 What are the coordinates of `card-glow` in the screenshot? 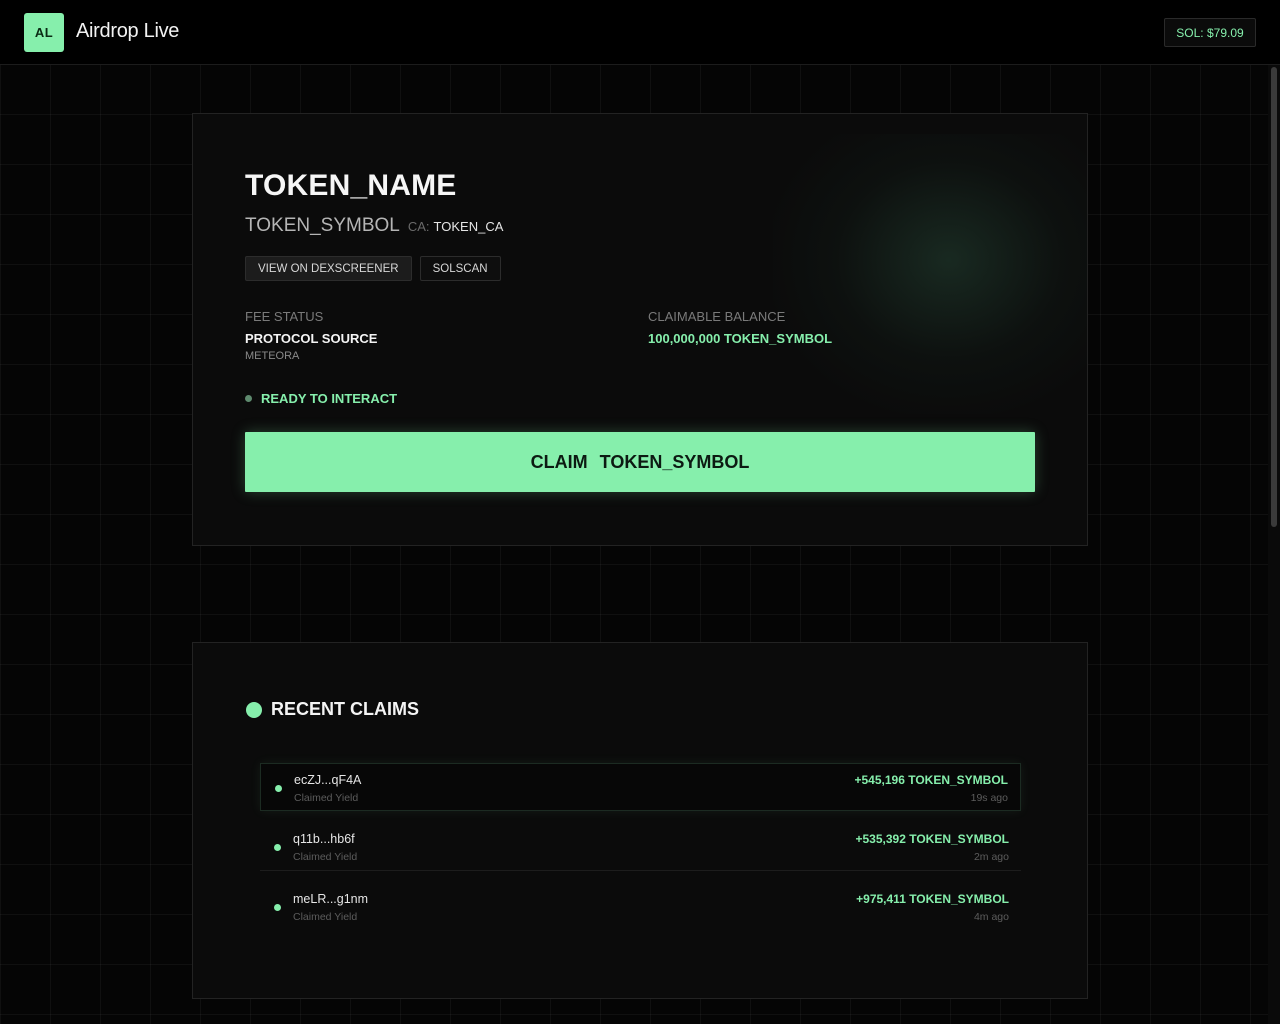 It's located at (930, 274).